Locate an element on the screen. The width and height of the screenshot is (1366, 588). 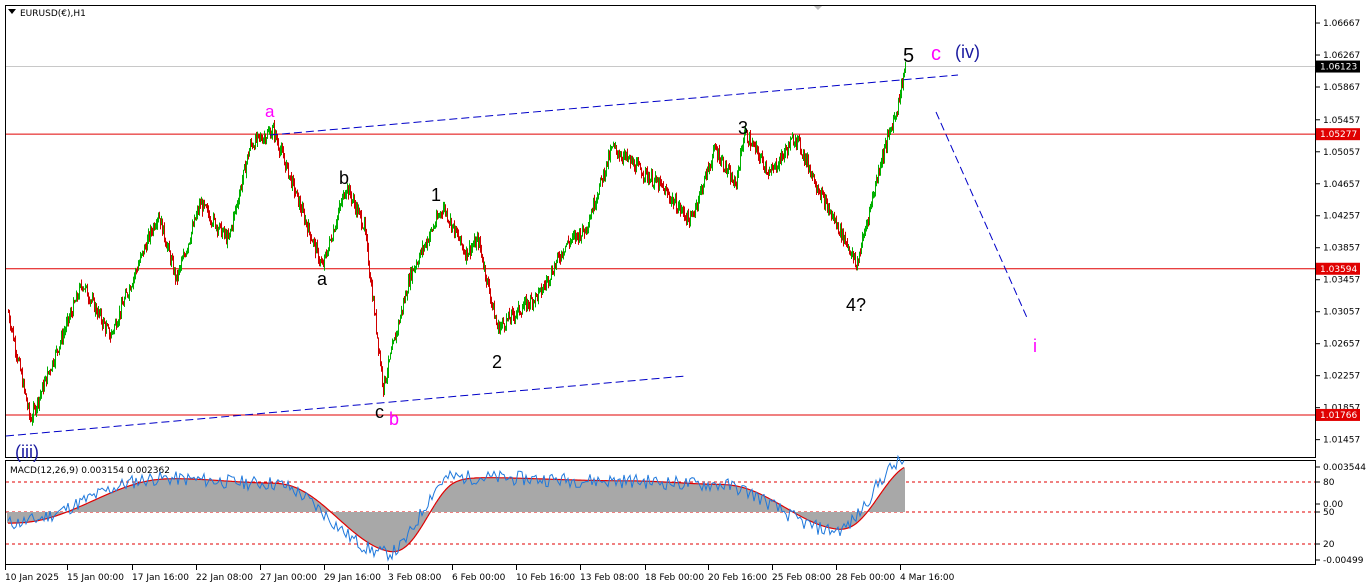
time-tick-label: 13 Feb 08:00 is located at coordinates (609, 578).